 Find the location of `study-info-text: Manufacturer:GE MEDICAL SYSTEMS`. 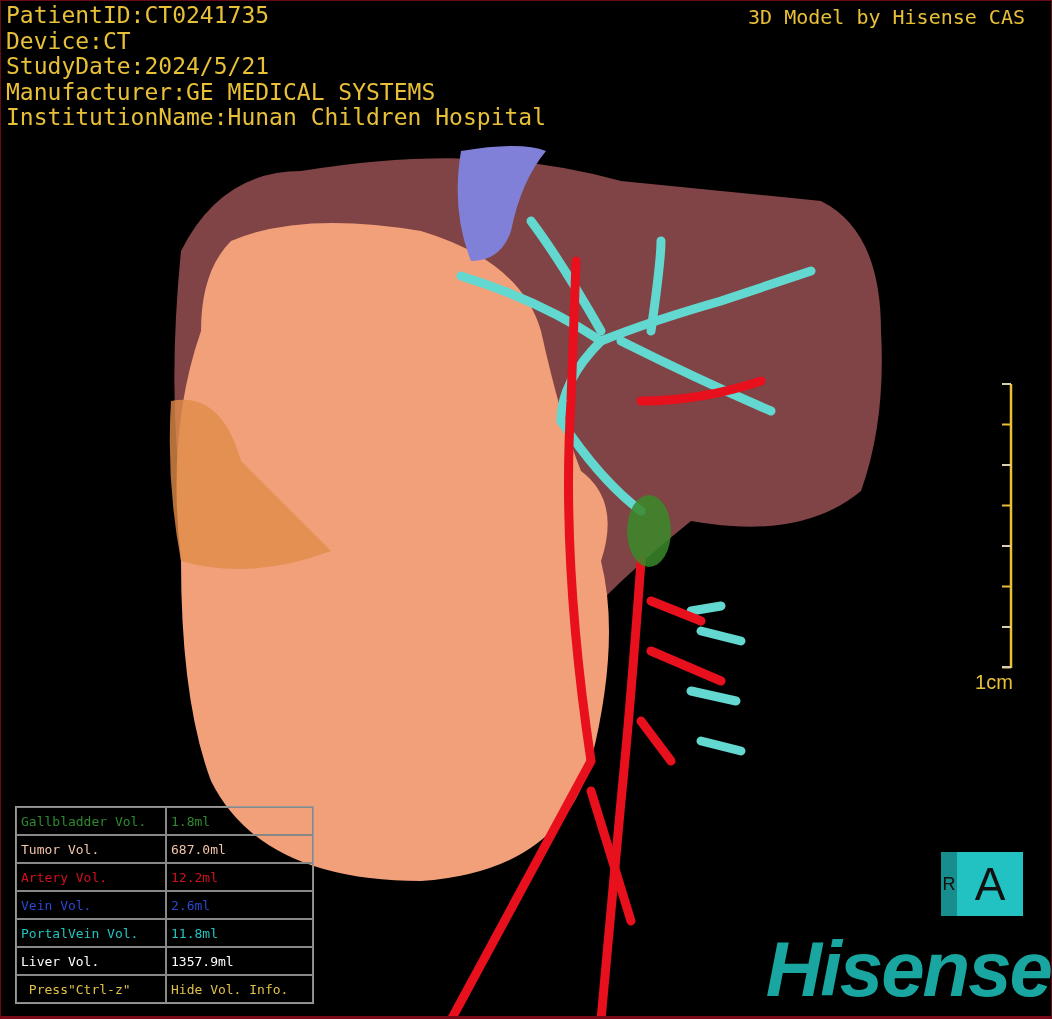

study-info-text: Manufacturer:GE MEDICAL SYSTEMS is located at coordinates (221, 92).